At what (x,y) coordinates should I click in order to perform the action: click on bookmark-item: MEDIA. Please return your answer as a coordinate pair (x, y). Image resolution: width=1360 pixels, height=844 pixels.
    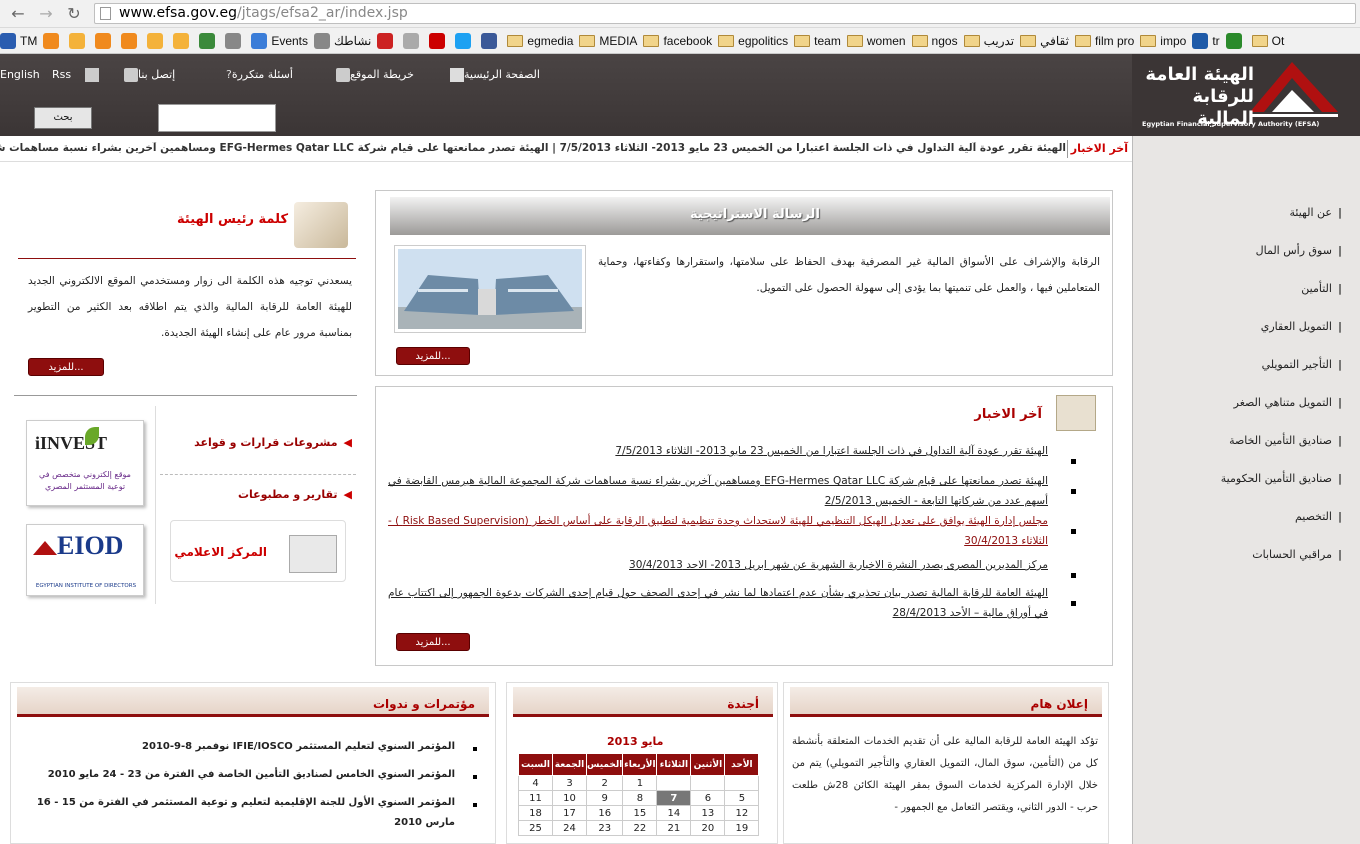
    Looking at the image, I should click on (608, 40).